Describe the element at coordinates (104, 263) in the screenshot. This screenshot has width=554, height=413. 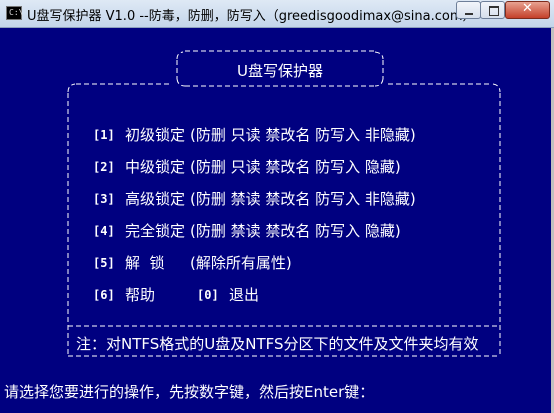
I see `menu-key-5: [5]` at that location.